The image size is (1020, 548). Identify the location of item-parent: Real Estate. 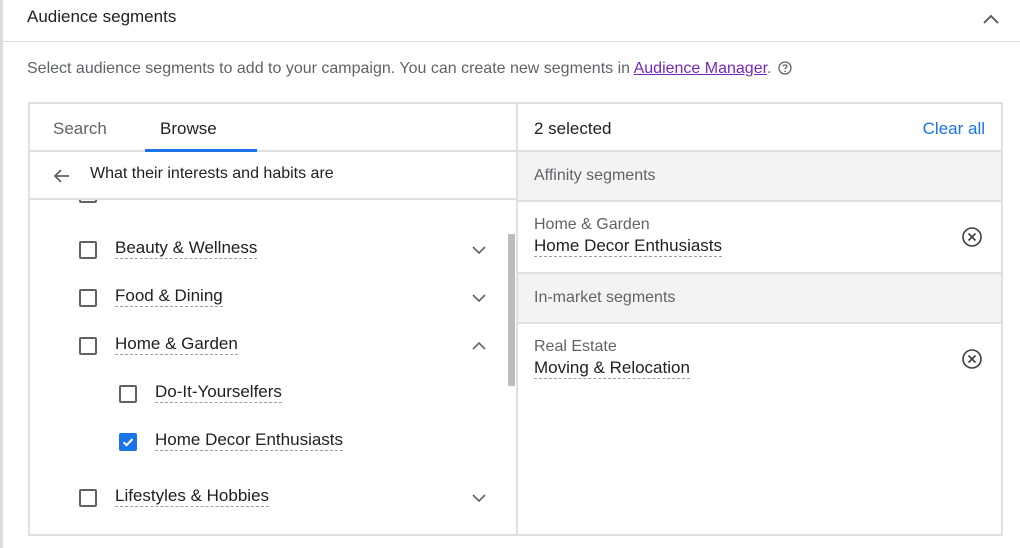
(575, 346).